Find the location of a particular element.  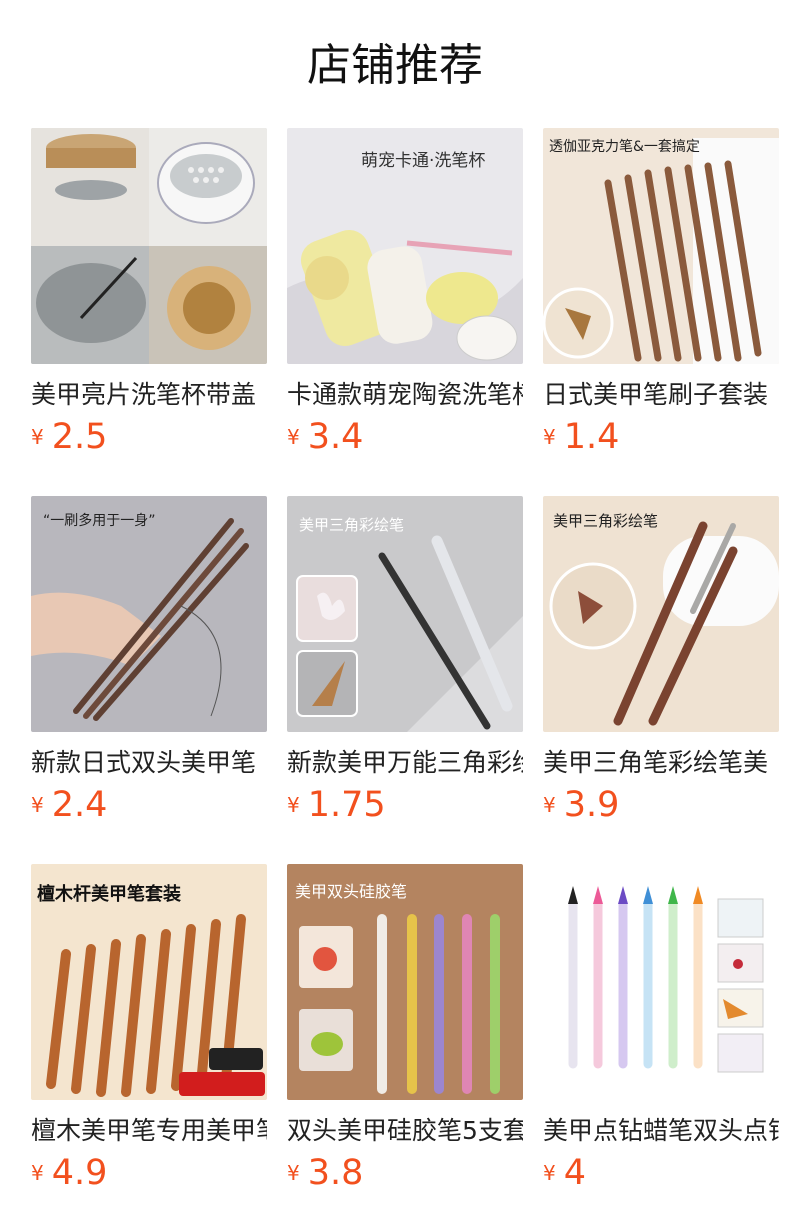

image-caption: 萌宠卡通·洗笔杯 is located at coordinates (423, 161).